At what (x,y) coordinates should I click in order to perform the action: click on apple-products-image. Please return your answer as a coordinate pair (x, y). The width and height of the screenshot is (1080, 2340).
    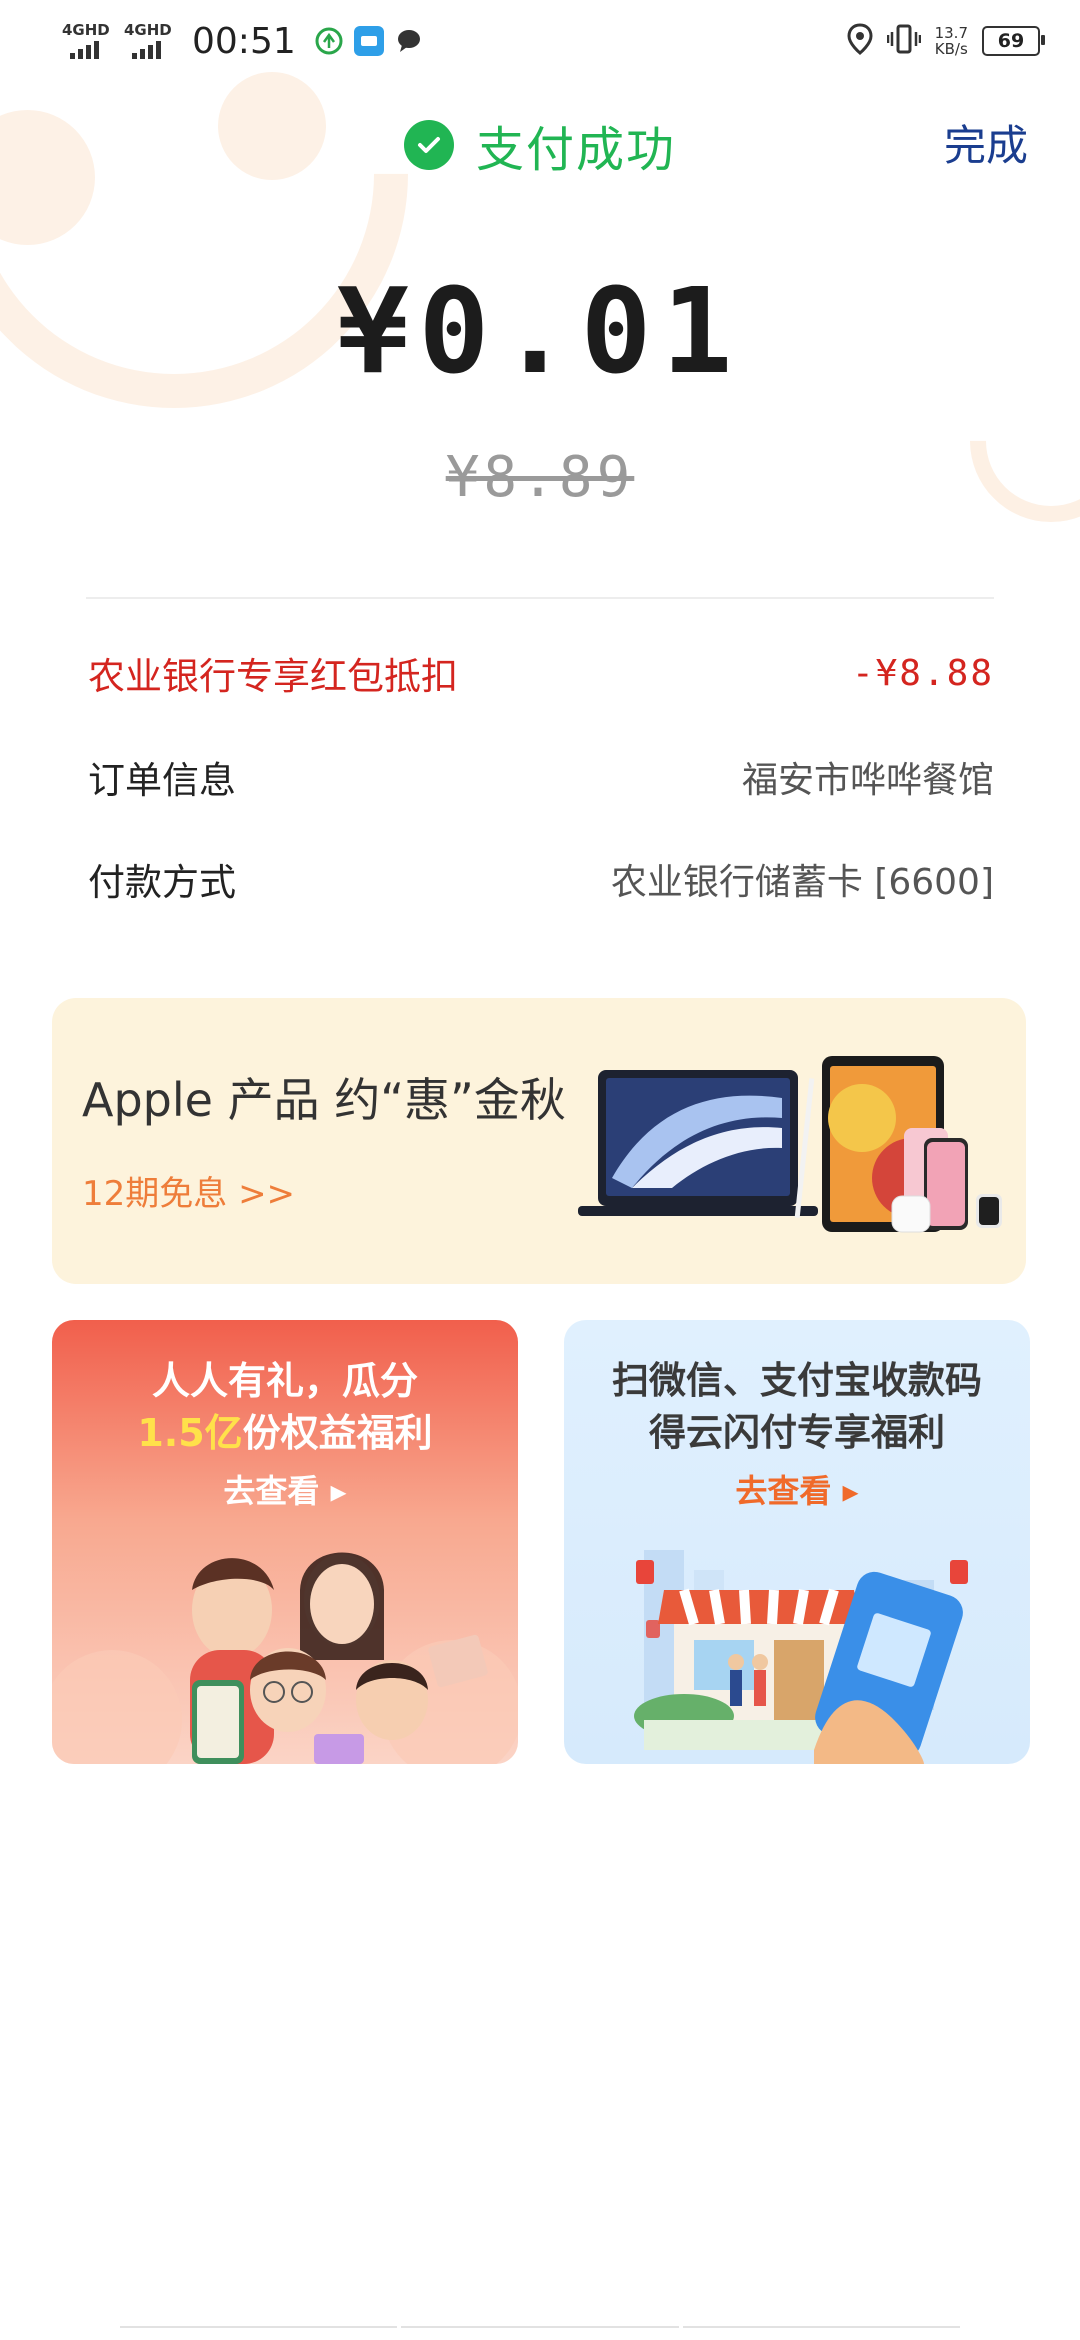
    Looking at the image, I should click on (790, 1144).